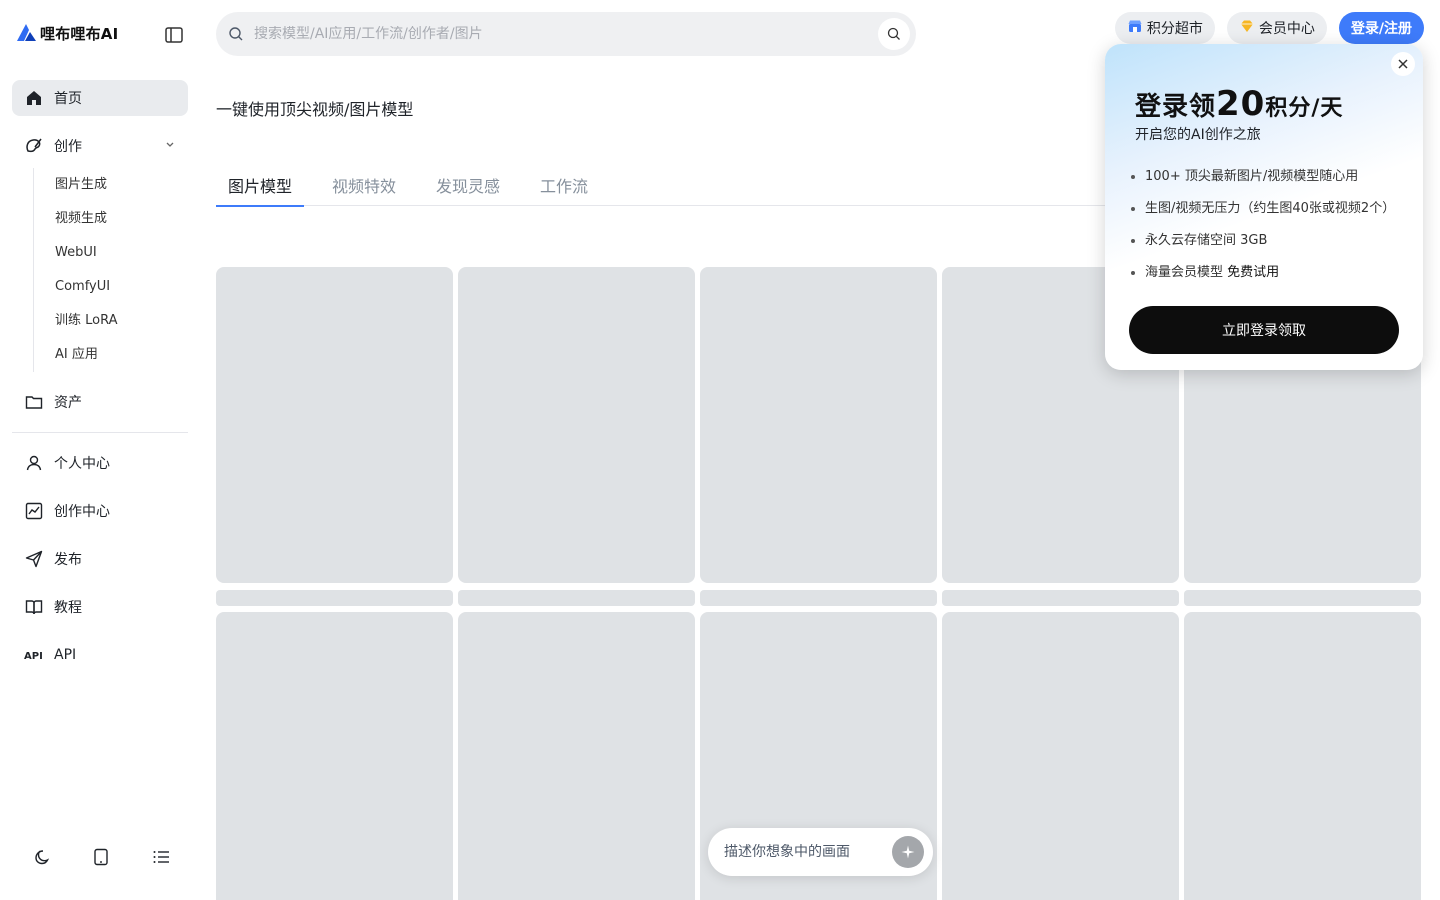 The image size is (1440, 900). Describe the element at coordinates (41, 857) in the screenshot. I see `moon-icon` at that location.